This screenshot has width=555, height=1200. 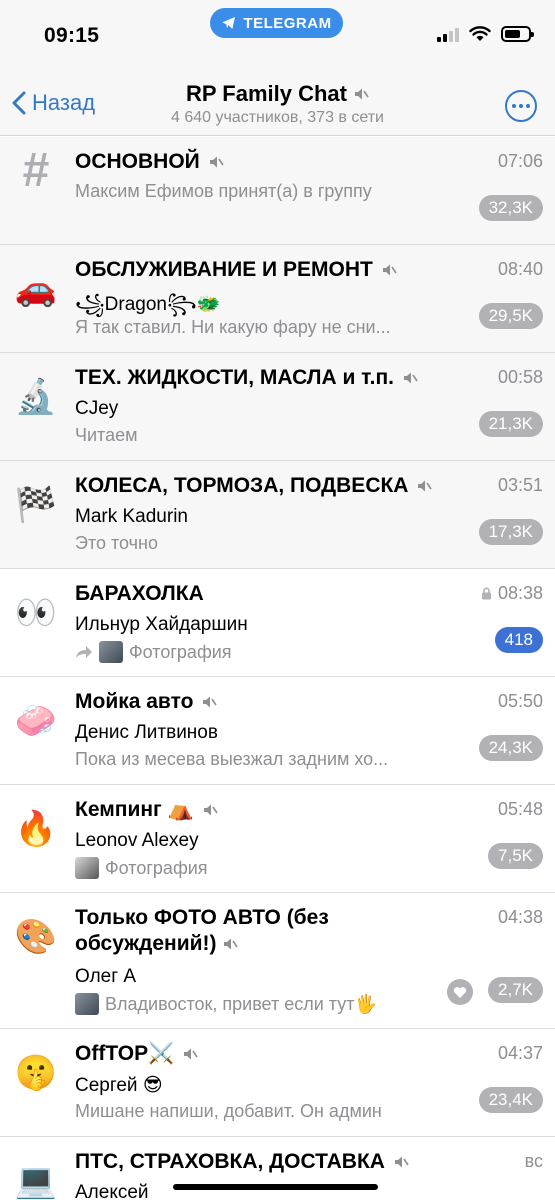 I want to click on more-options-button, so click(x=521, y=106).